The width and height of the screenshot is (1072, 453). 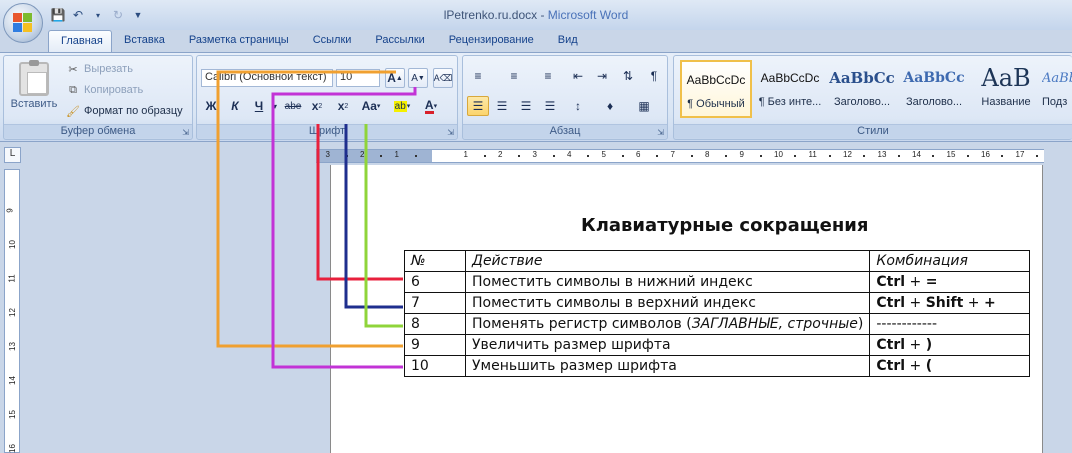 What do you see at coordinates (10, 210) in the screenshot?
I see `ruler-number: 9` at bounding box center [10, 210].